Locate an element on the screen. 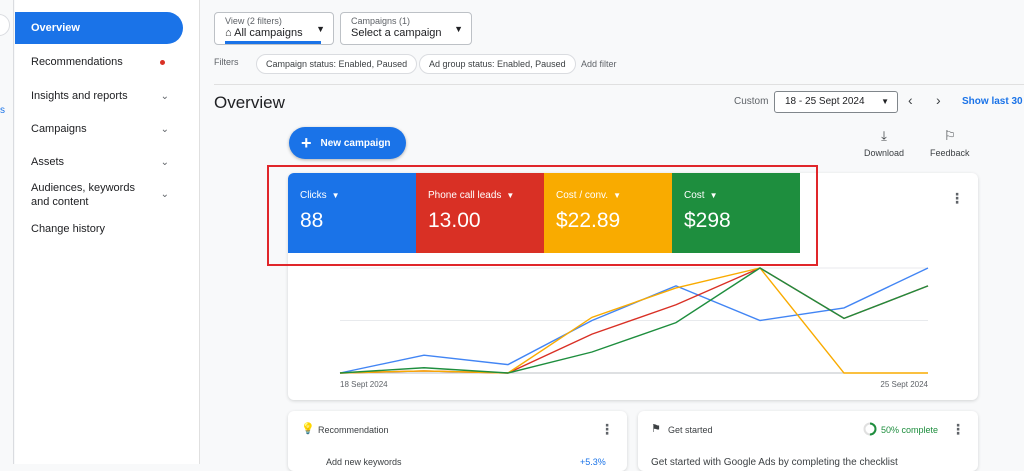 The image size is (1024, 471). campaign-selector-label: Campaigns (1) is located at coordinates (381, 21).